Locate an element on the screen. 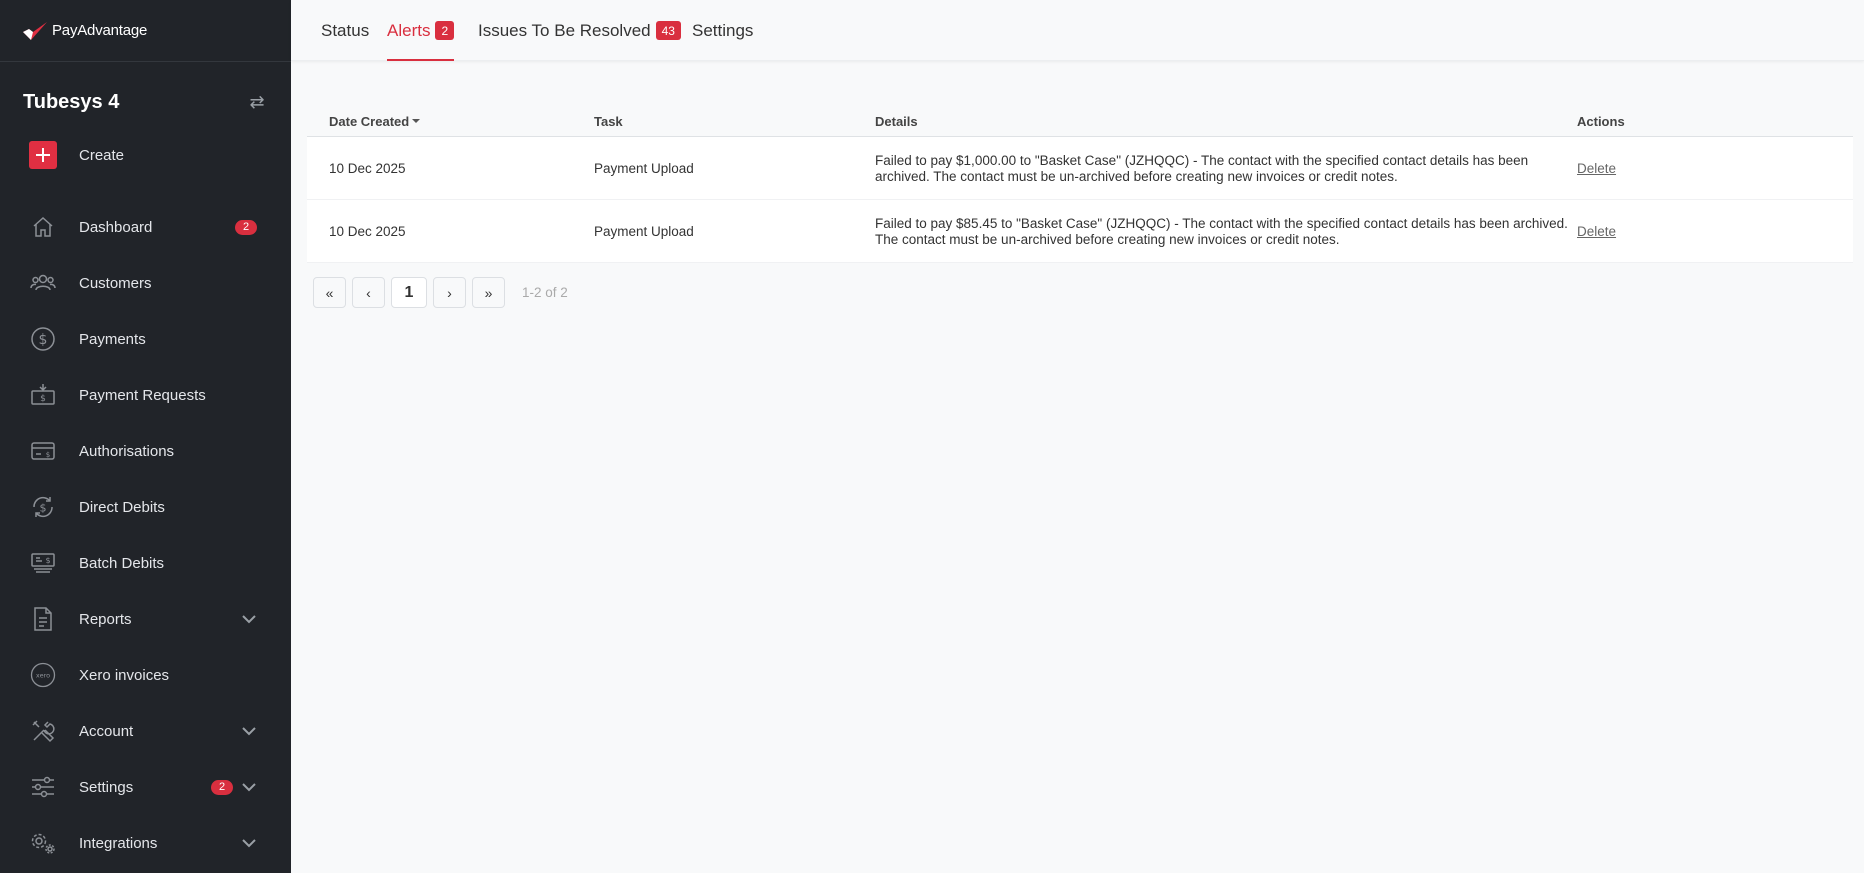 The image size is (1864, 873). plus-icon is located at coordinates (43, 155).